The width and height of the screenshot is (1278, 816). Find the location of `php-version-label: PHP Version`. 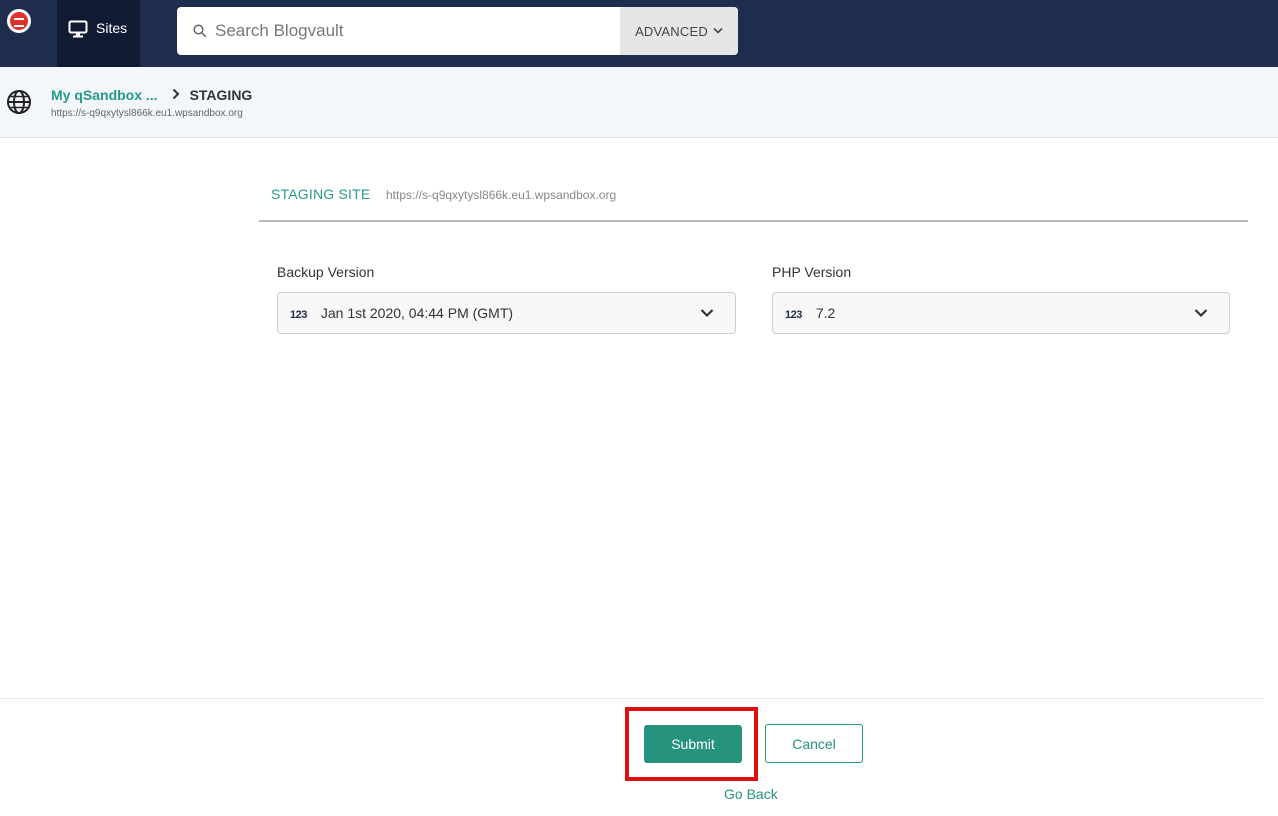

php-version-label: PHP Version is located at coordinates (812, 272).